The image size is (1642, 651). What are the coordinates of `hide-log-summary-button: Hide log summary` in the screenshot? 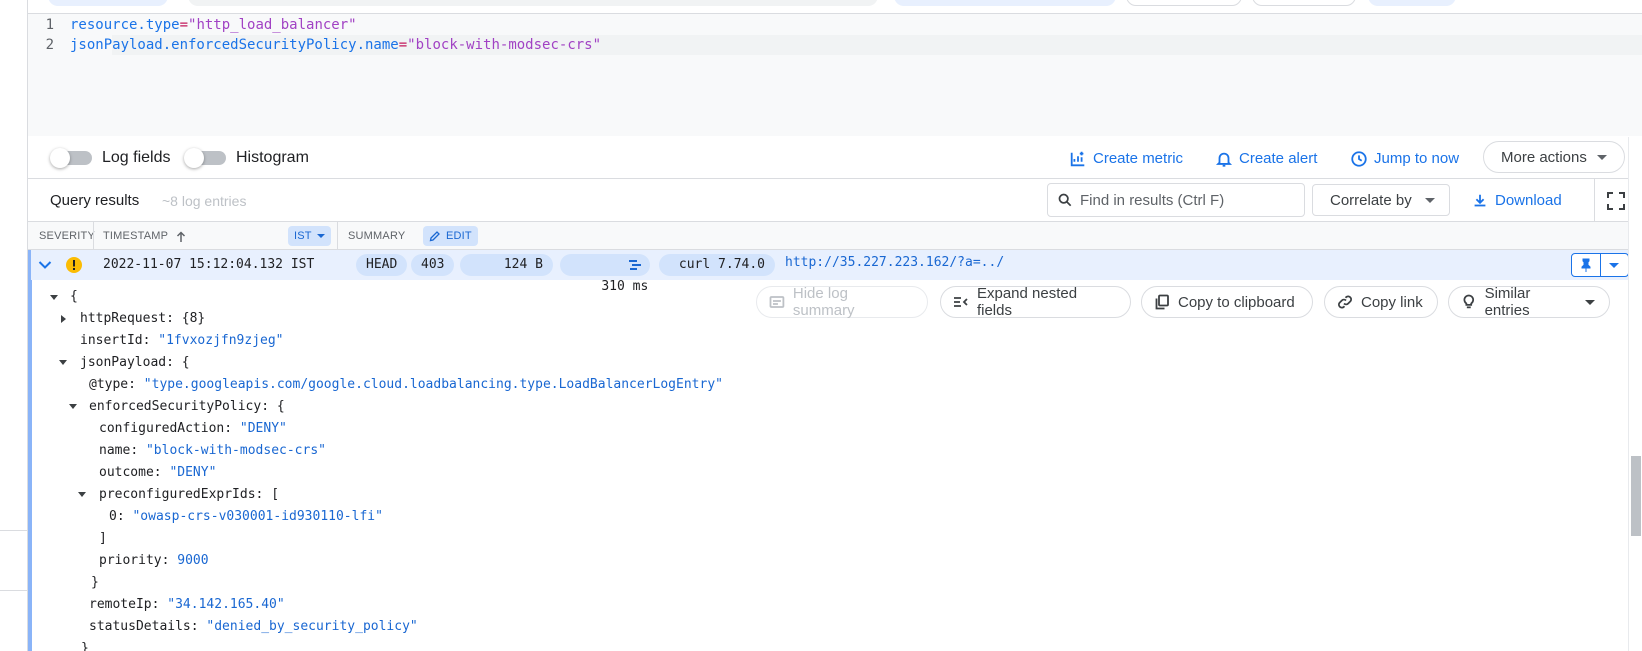 It's located at (842, 302).